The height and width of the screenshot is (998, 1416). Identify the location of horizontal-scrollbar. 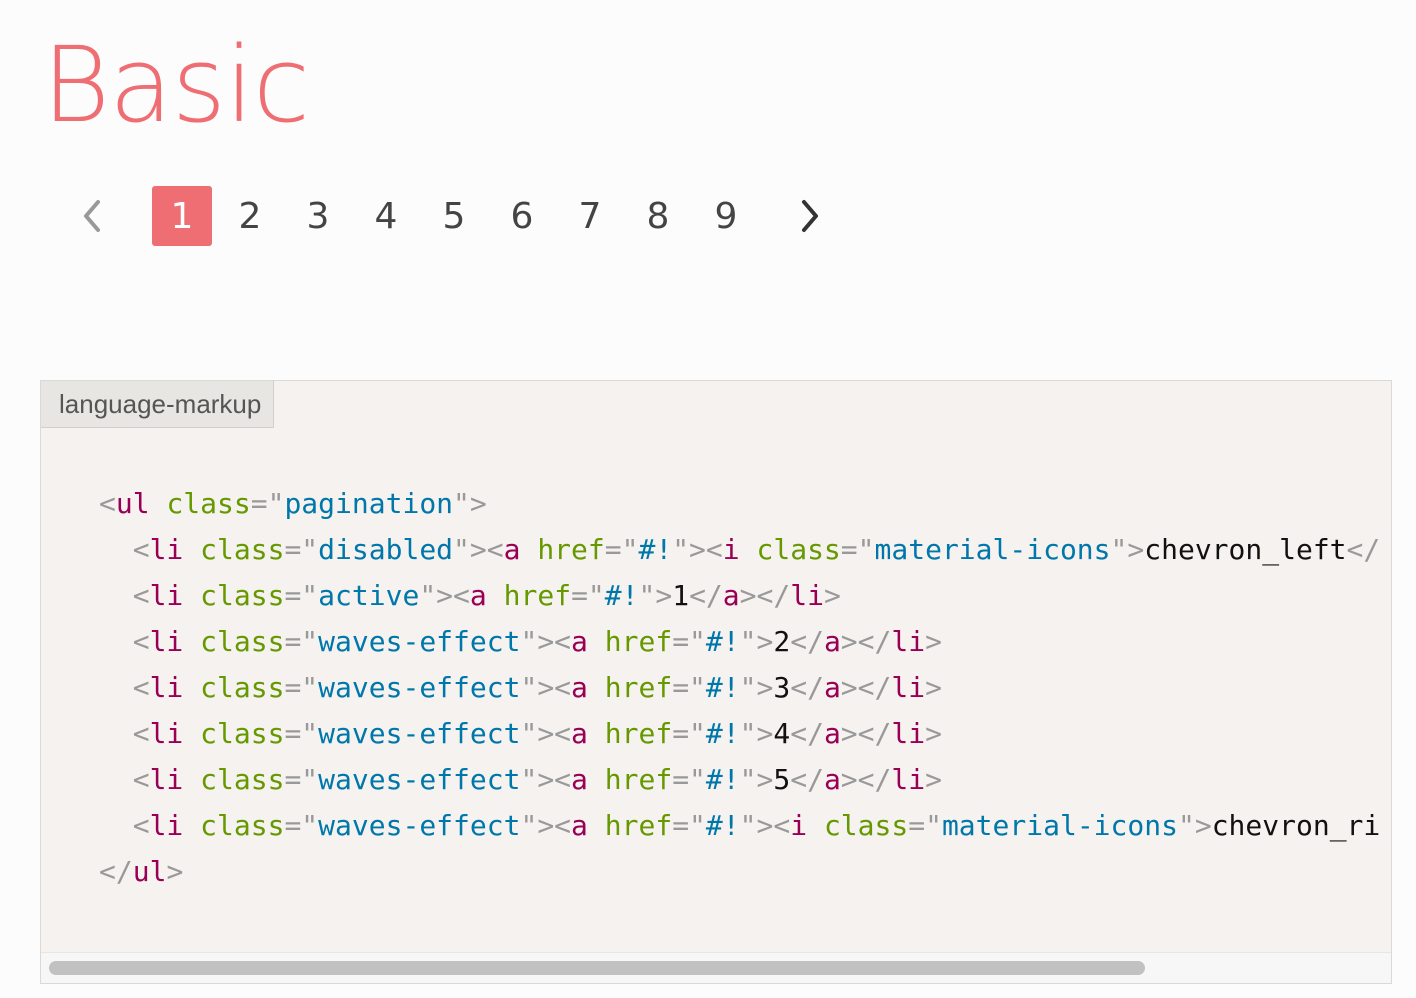
(716, 967).